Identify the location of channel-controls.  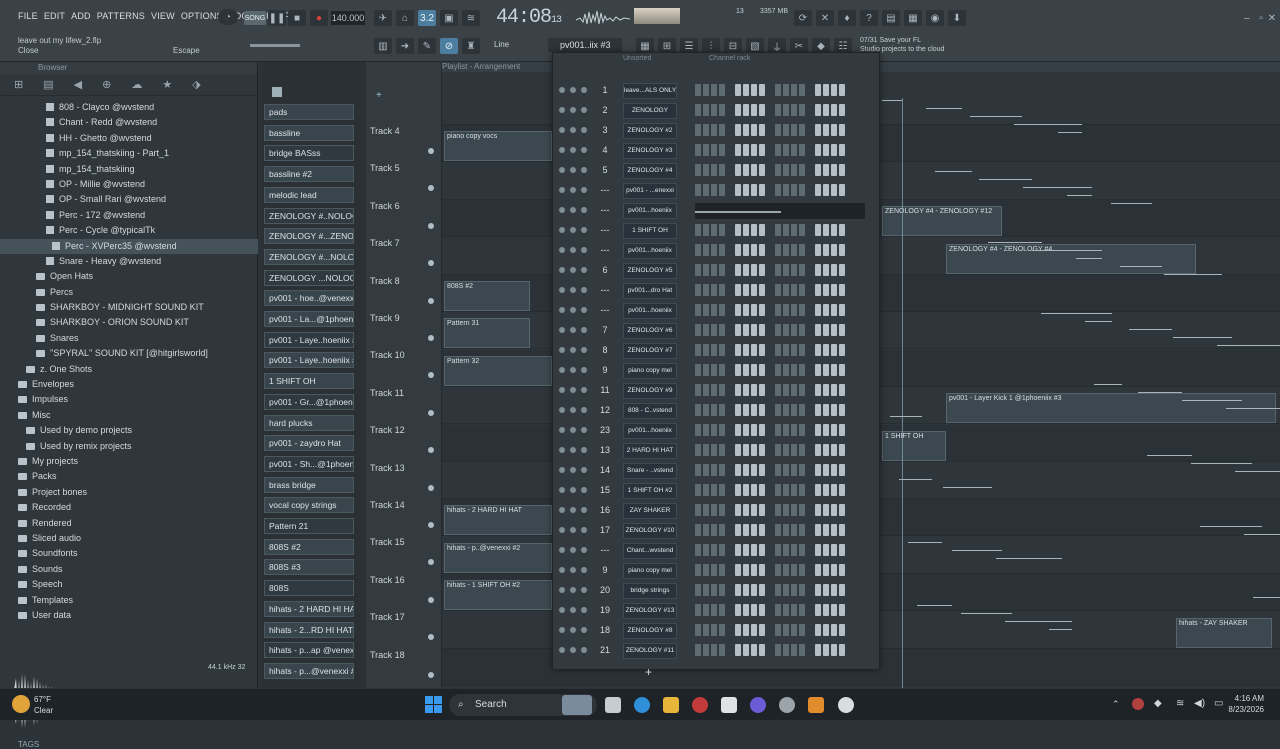
(576, 290).